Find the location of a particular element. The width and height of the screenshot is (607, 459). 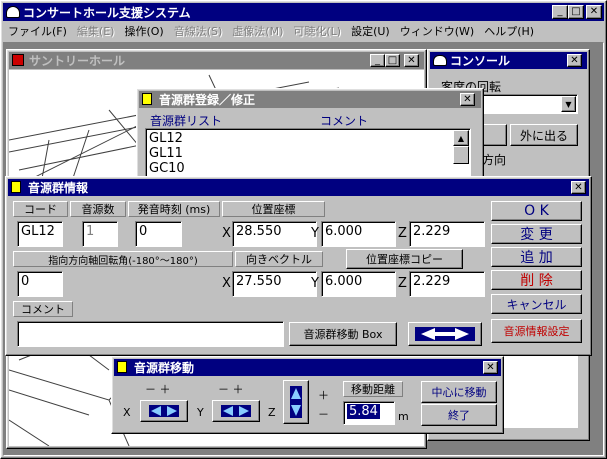

move-x-label: X is located at coordinates (127, 412).